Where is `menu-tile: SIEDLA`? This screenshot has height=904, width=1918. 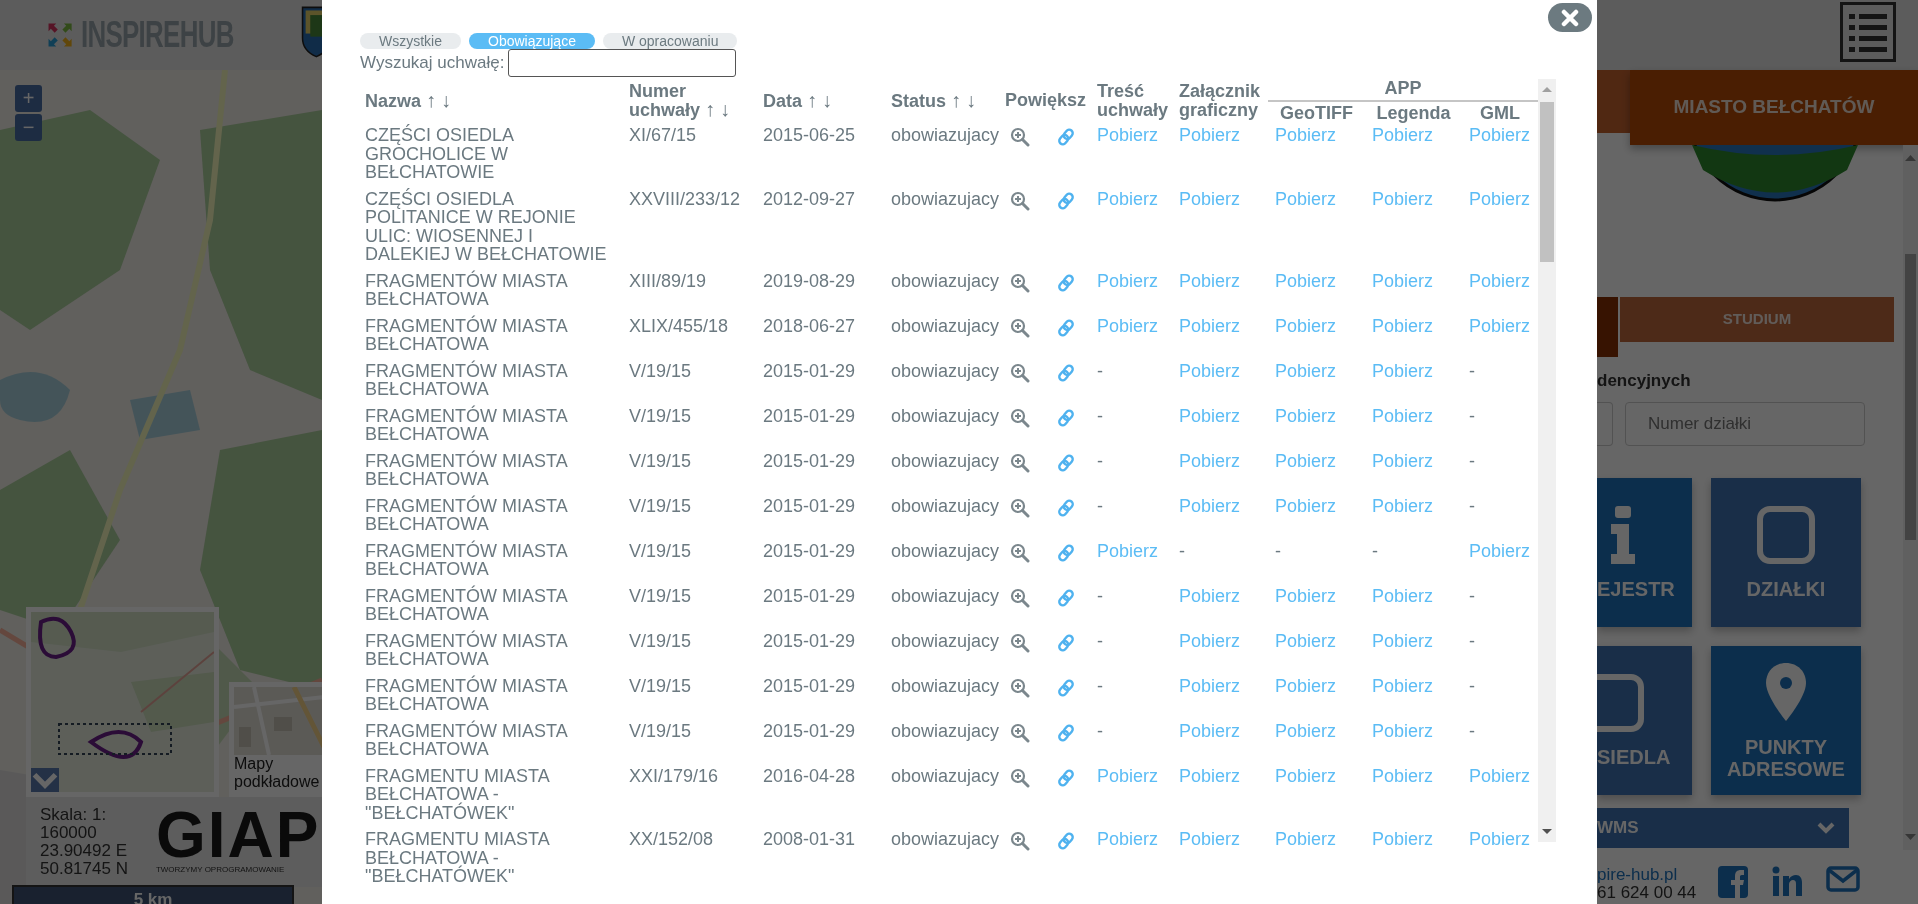
menu-tile: SIEDLA is located at coordinates (1644, 720).